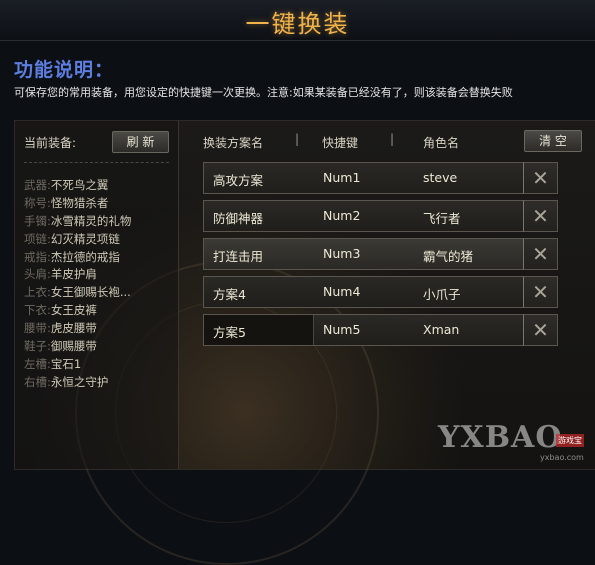  I want to click on current-equipment-label: 当前装备:, so click(50, 143).